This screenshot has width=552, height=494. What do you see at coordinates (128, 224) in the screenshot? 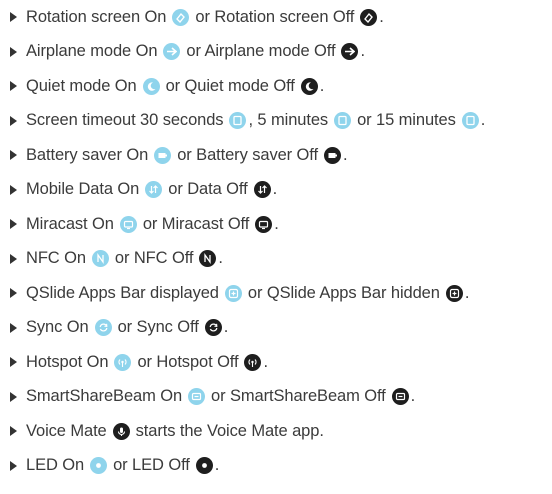
I see `miracast-on-icon` at bounding box center [128, 224].